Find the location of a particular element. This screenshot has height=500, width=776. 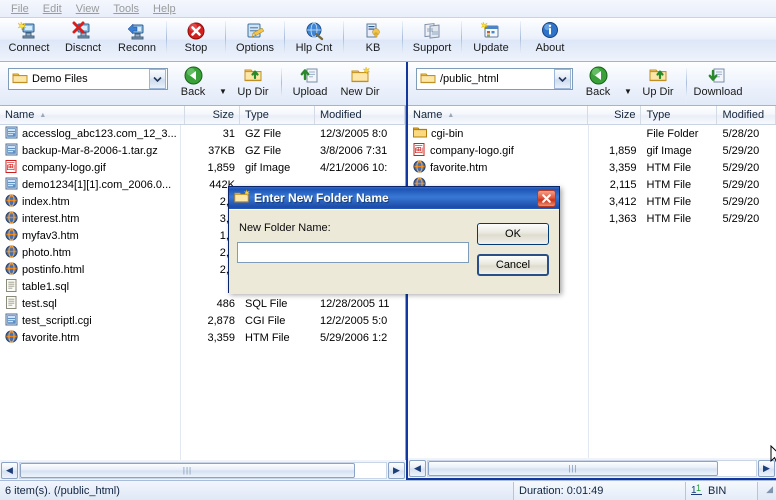

local-updir-label: Up Dir is located at coordinates (253, 92).